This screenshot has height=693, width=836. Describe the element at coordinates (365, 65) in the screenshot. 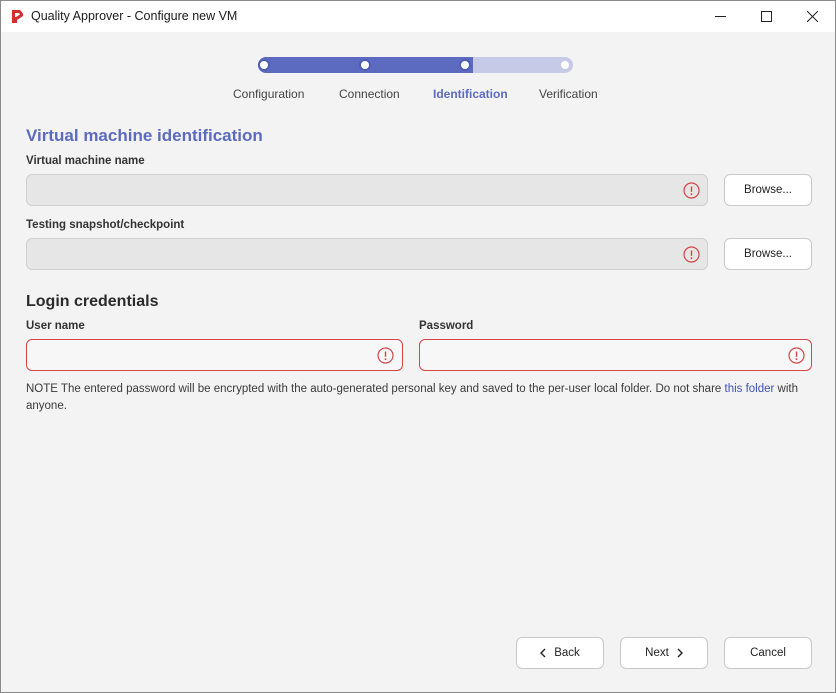

I see `step-dot-connection` at that location.